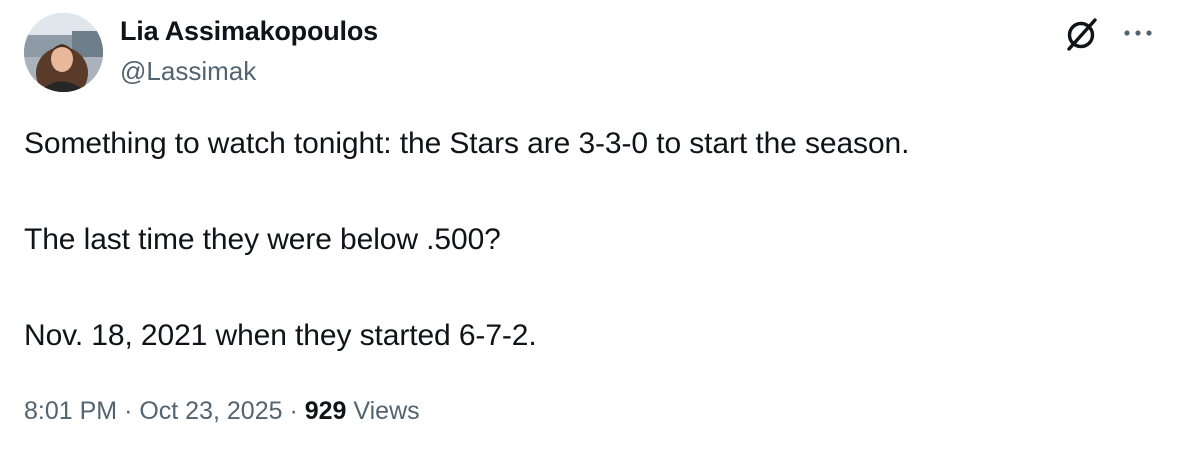 Image resolution: width=1188 pixels, height=458 pixels. I want to click on tweet-metadata: 8:01 PM · Oct 23, 2025 · 929 Views, so click(222, 411).